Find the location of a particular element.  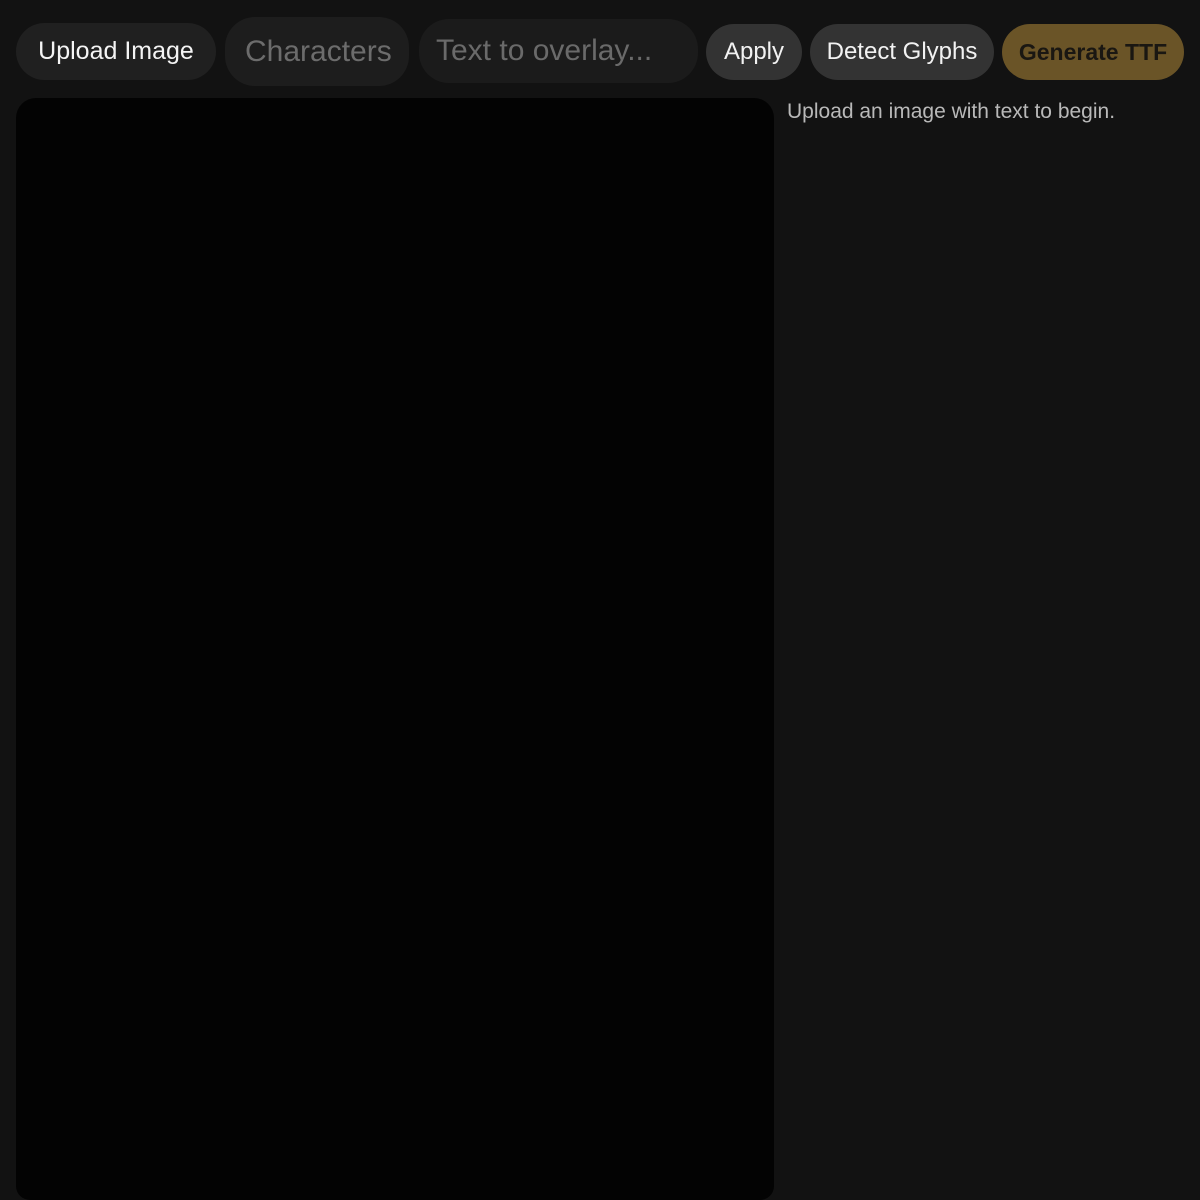

apply-label: Apply is located at coordinates (754, 51).